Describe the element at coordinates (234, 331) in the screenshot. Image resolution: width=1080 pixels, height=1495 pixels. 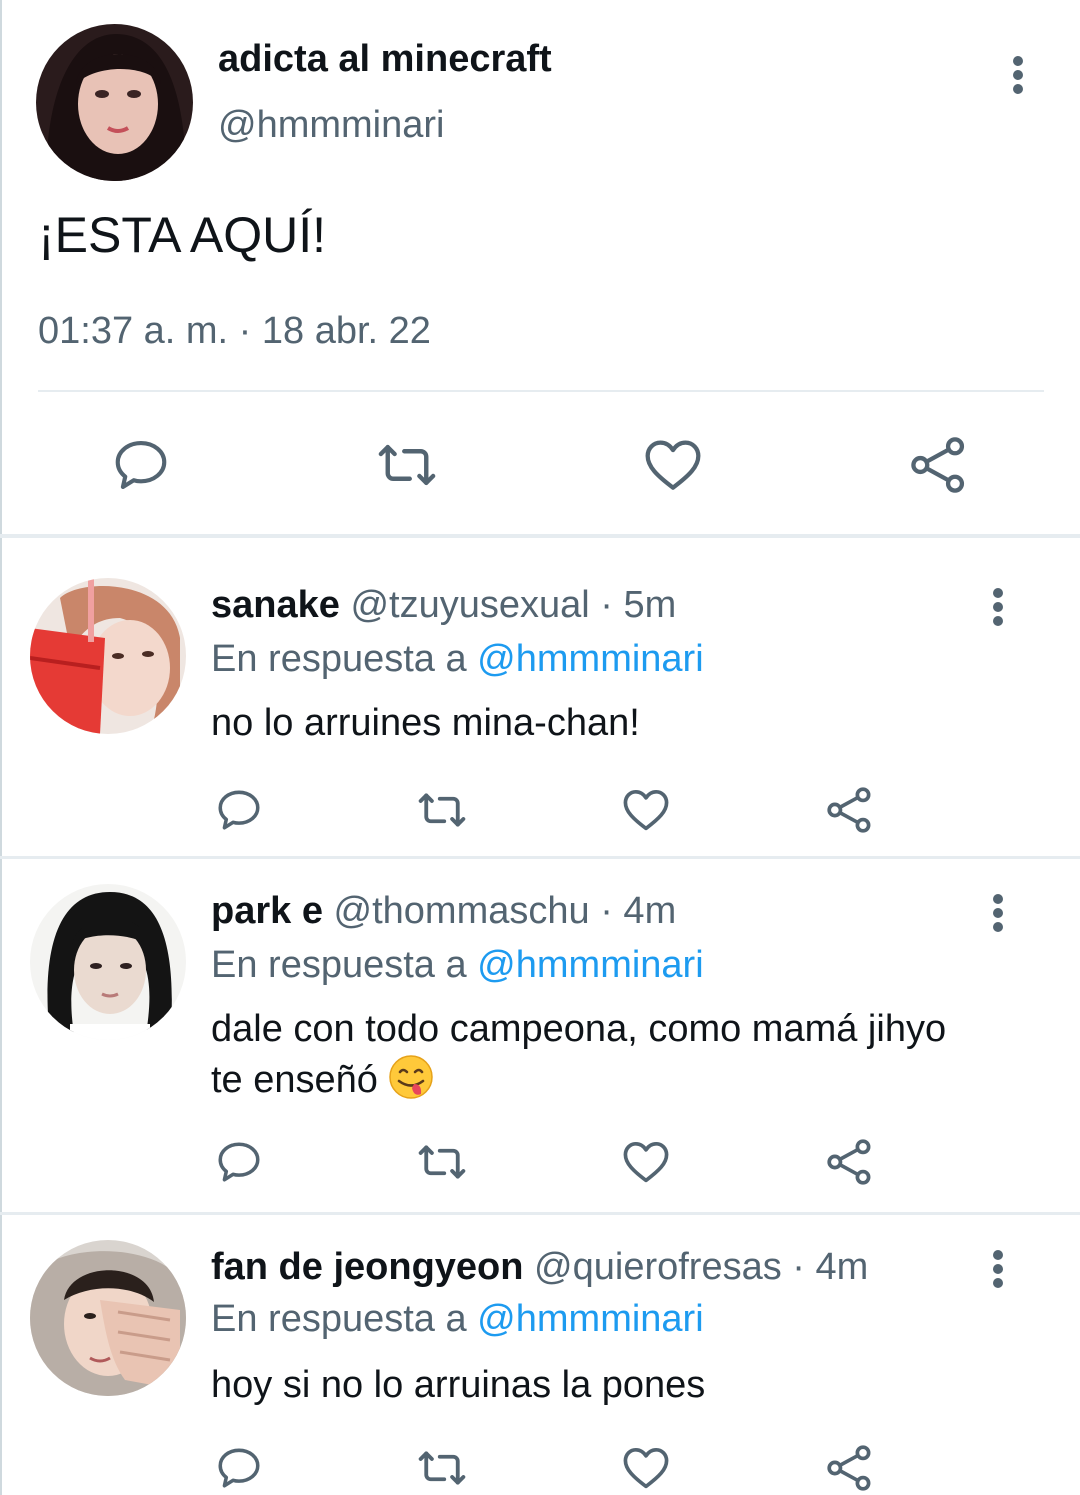
I see `timestamp: 01:37 a. m. · 18 abr. 22` at that location.